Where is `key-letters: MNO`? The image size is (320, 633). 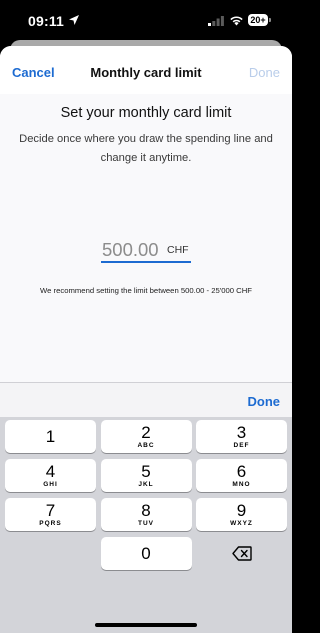 key-letters: MNO is located at coordinates (241, 484).